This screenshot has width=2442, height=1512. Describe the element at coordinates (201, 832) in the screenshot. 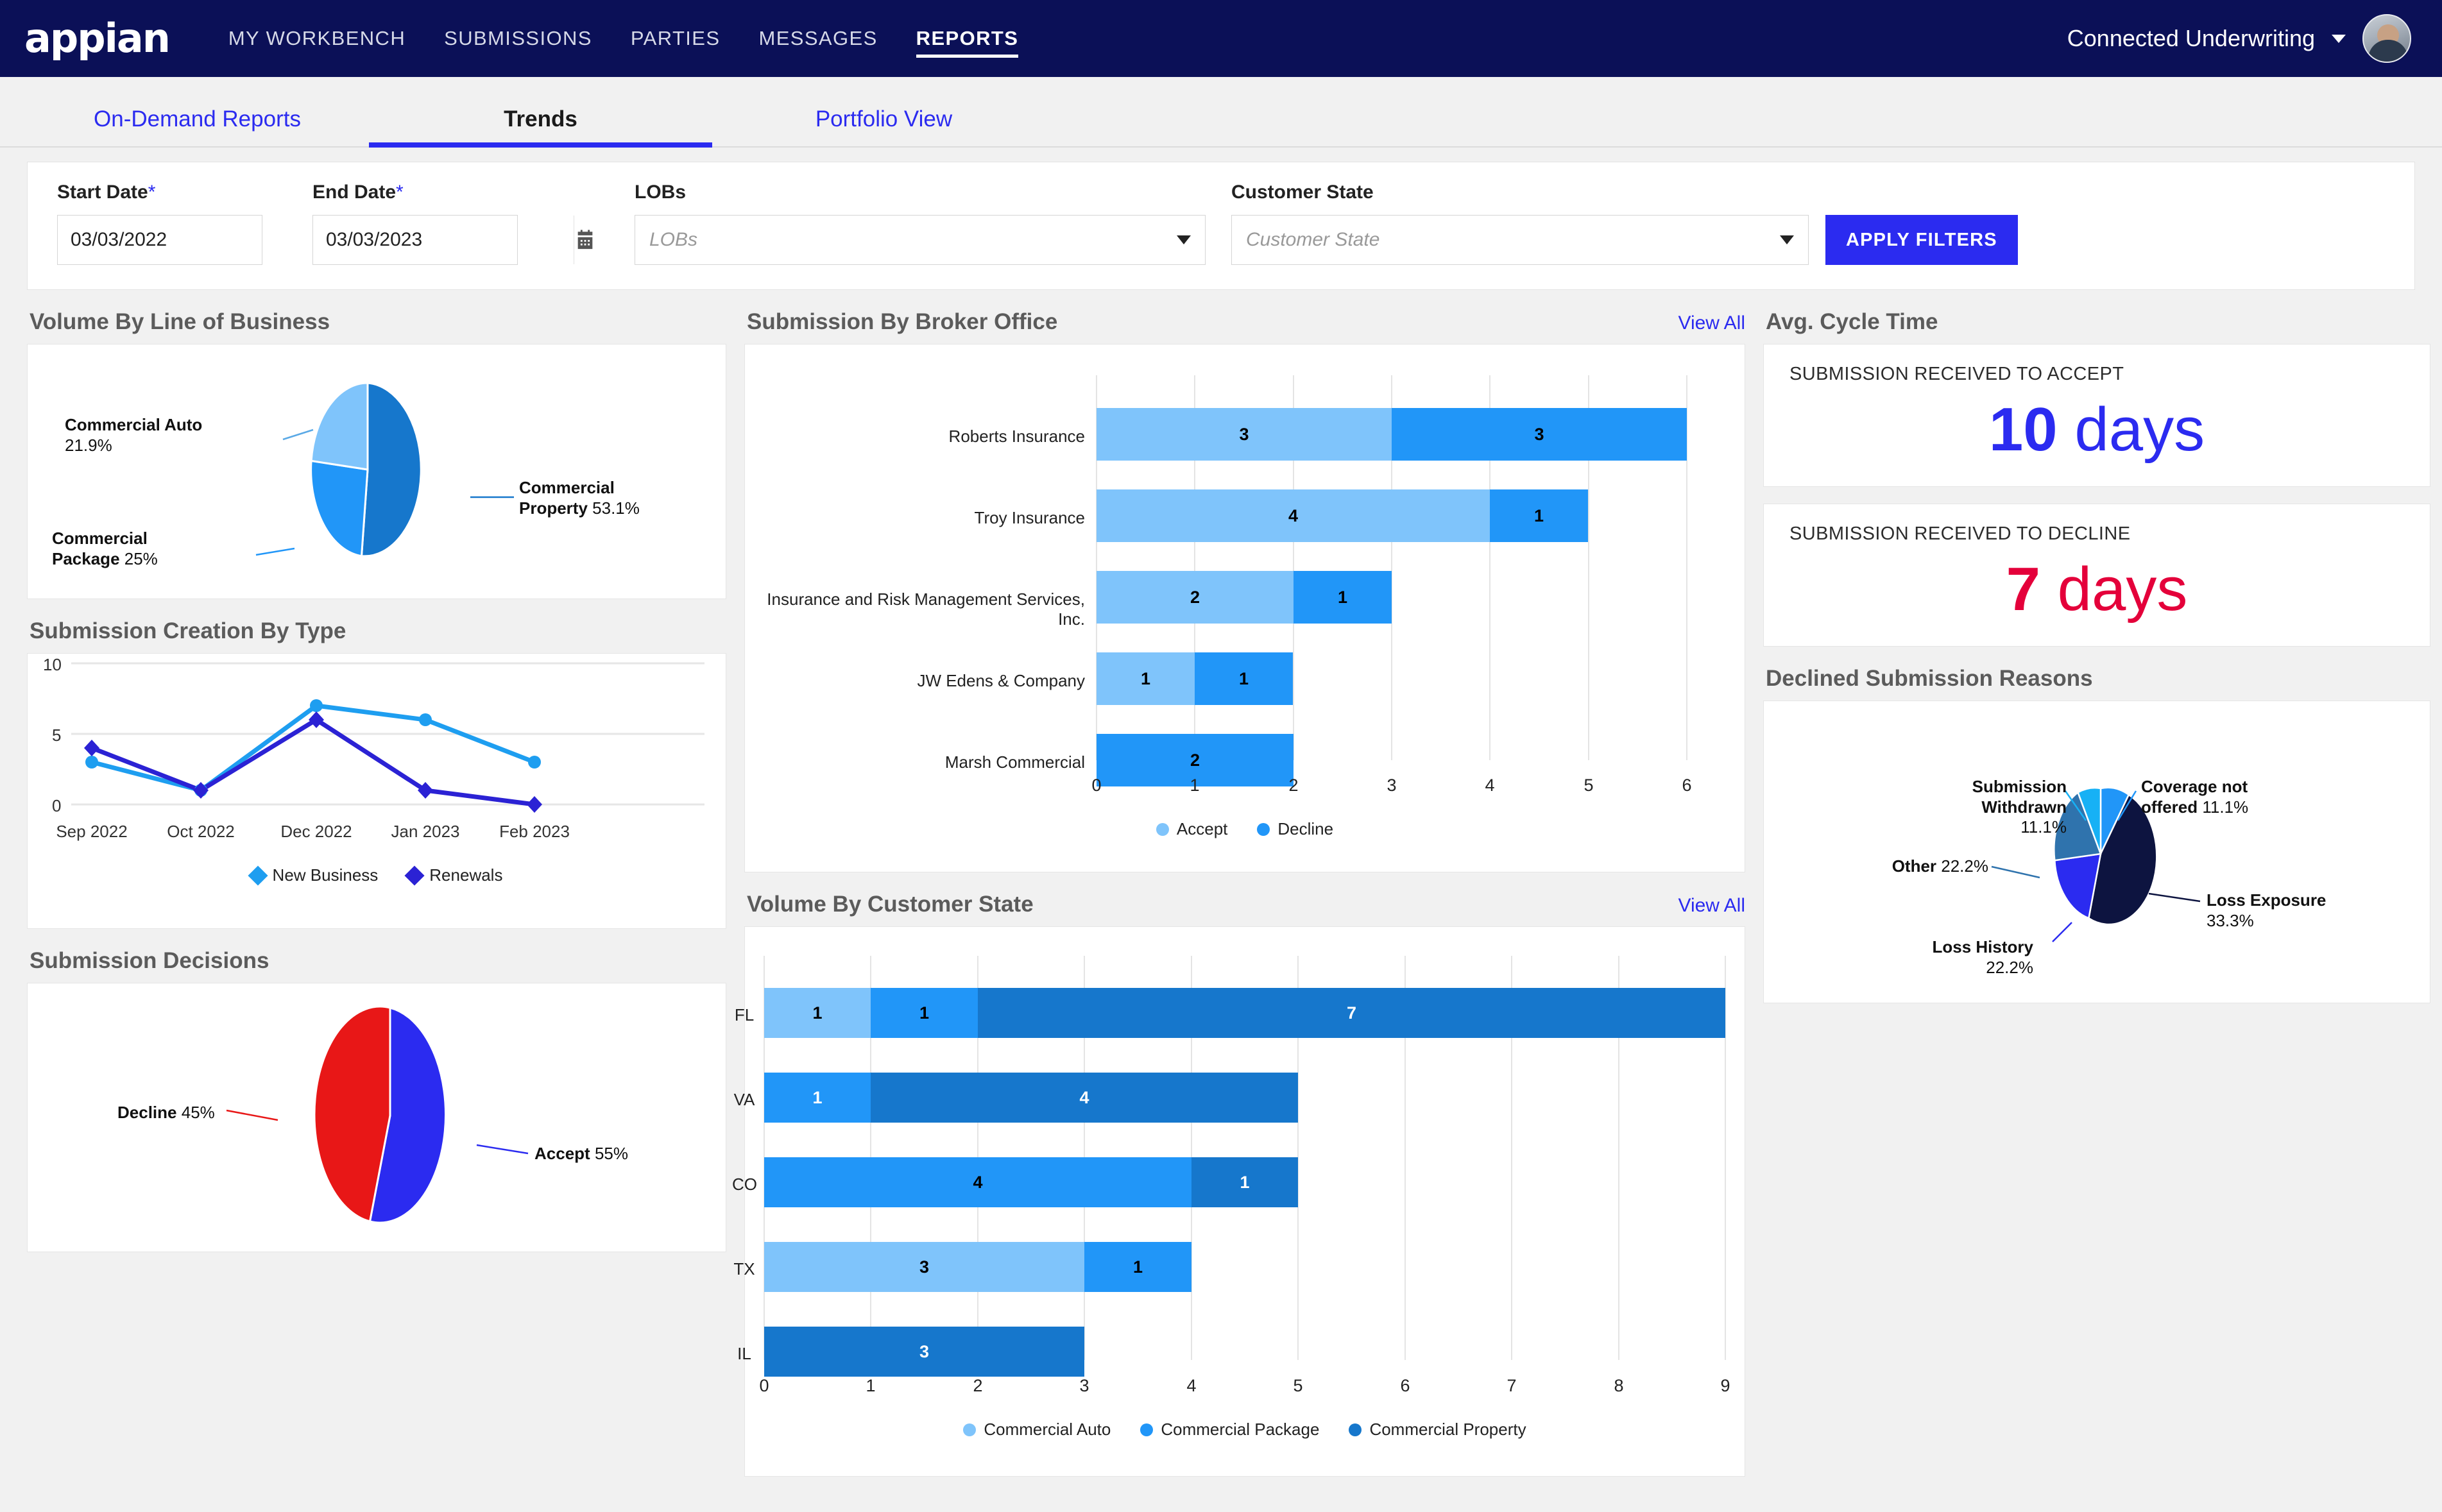

I see `x-tick-oct-2022: Oct 2022` at that location.